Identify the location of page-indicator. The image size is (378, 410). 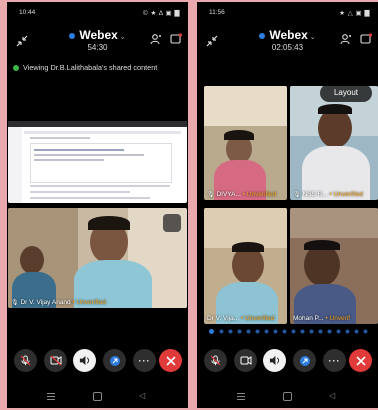
(289, 332).